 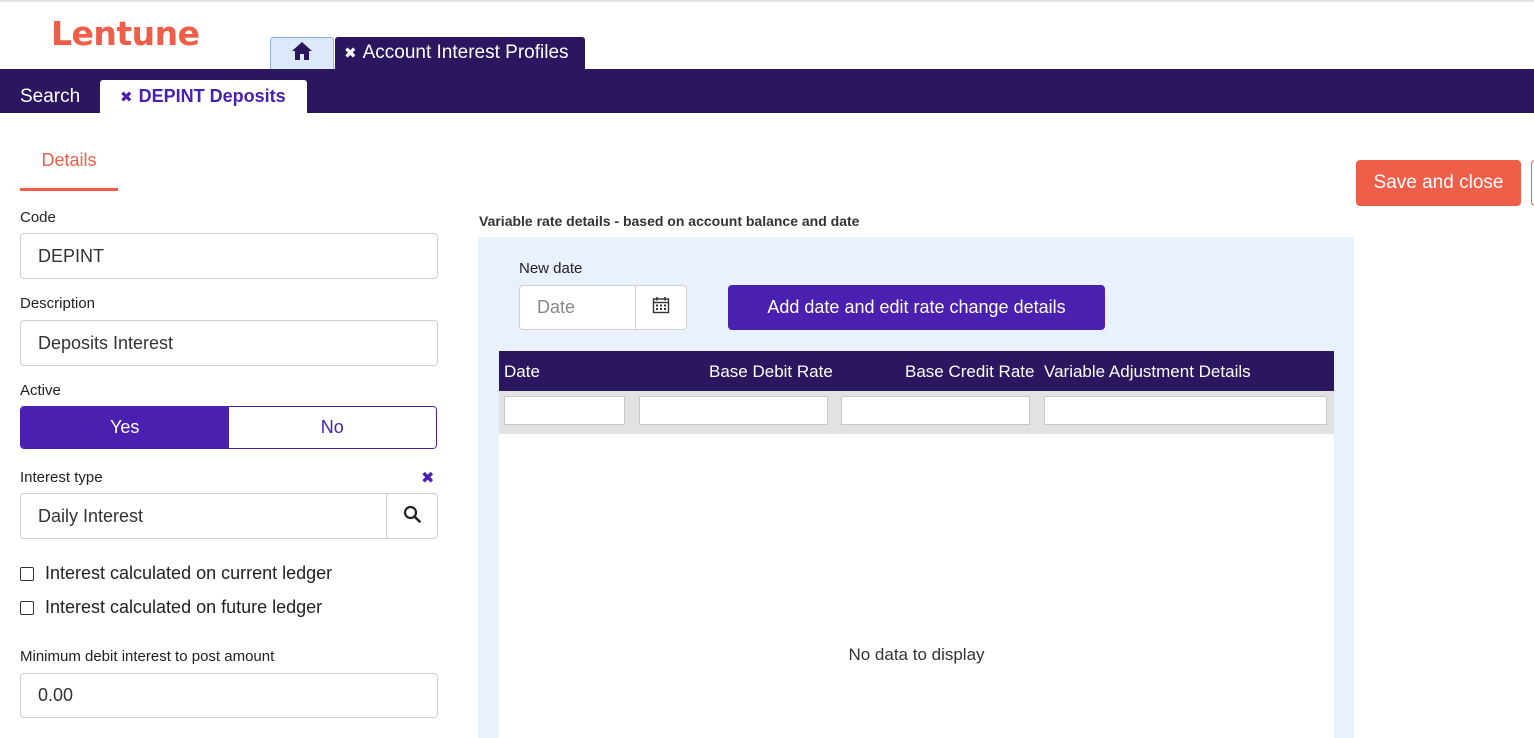 What do you see at coordinates (189, 573) in the screenshot?
I see `current-ledger-label: Interest calculated on current ledger` at bounding box center [189, 573].